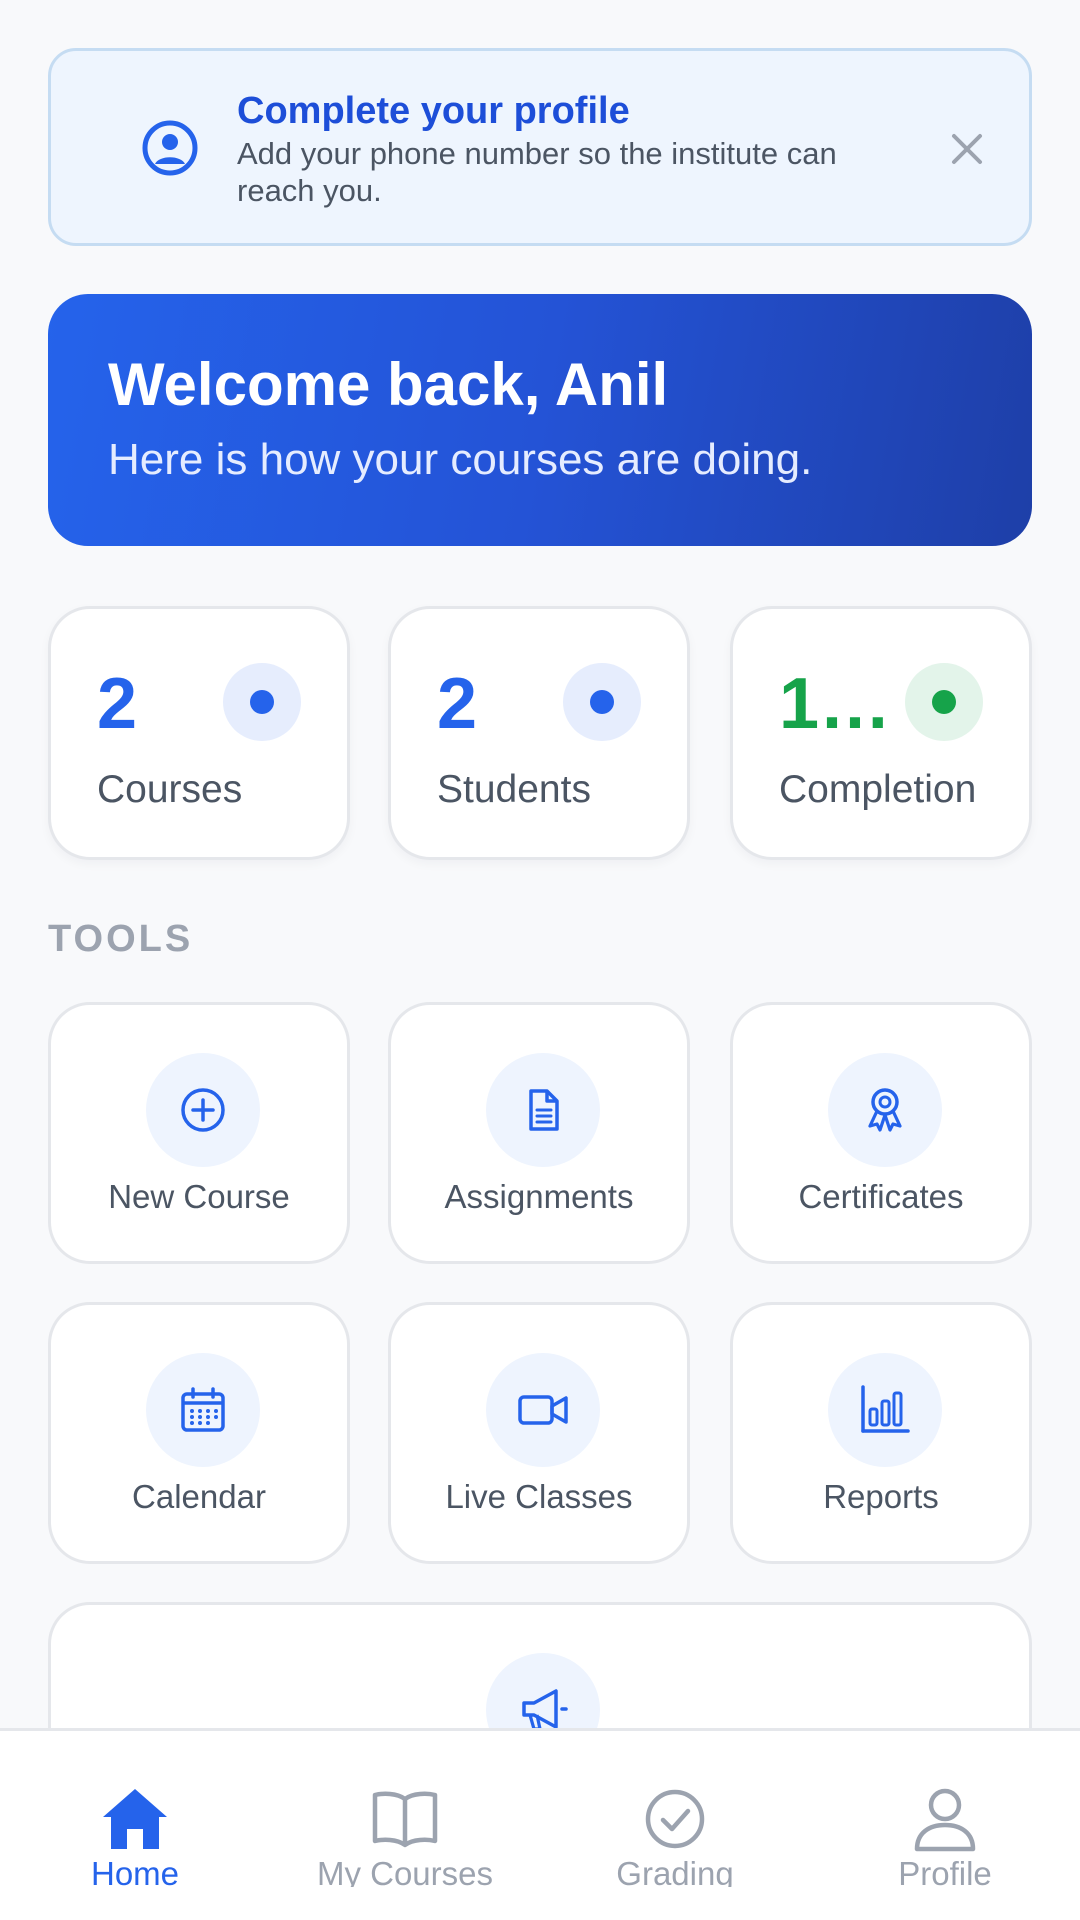 This screenshot has width=1080, height=1920. Describe the element at coordinates (203, 1110) in the screenshot. I see `plus-circle-icon` at that location.